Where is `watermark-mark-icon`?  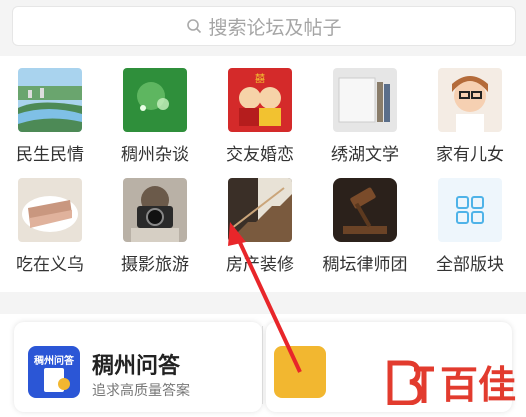 watermark-mark-icon is located at coordinates (410, 382).